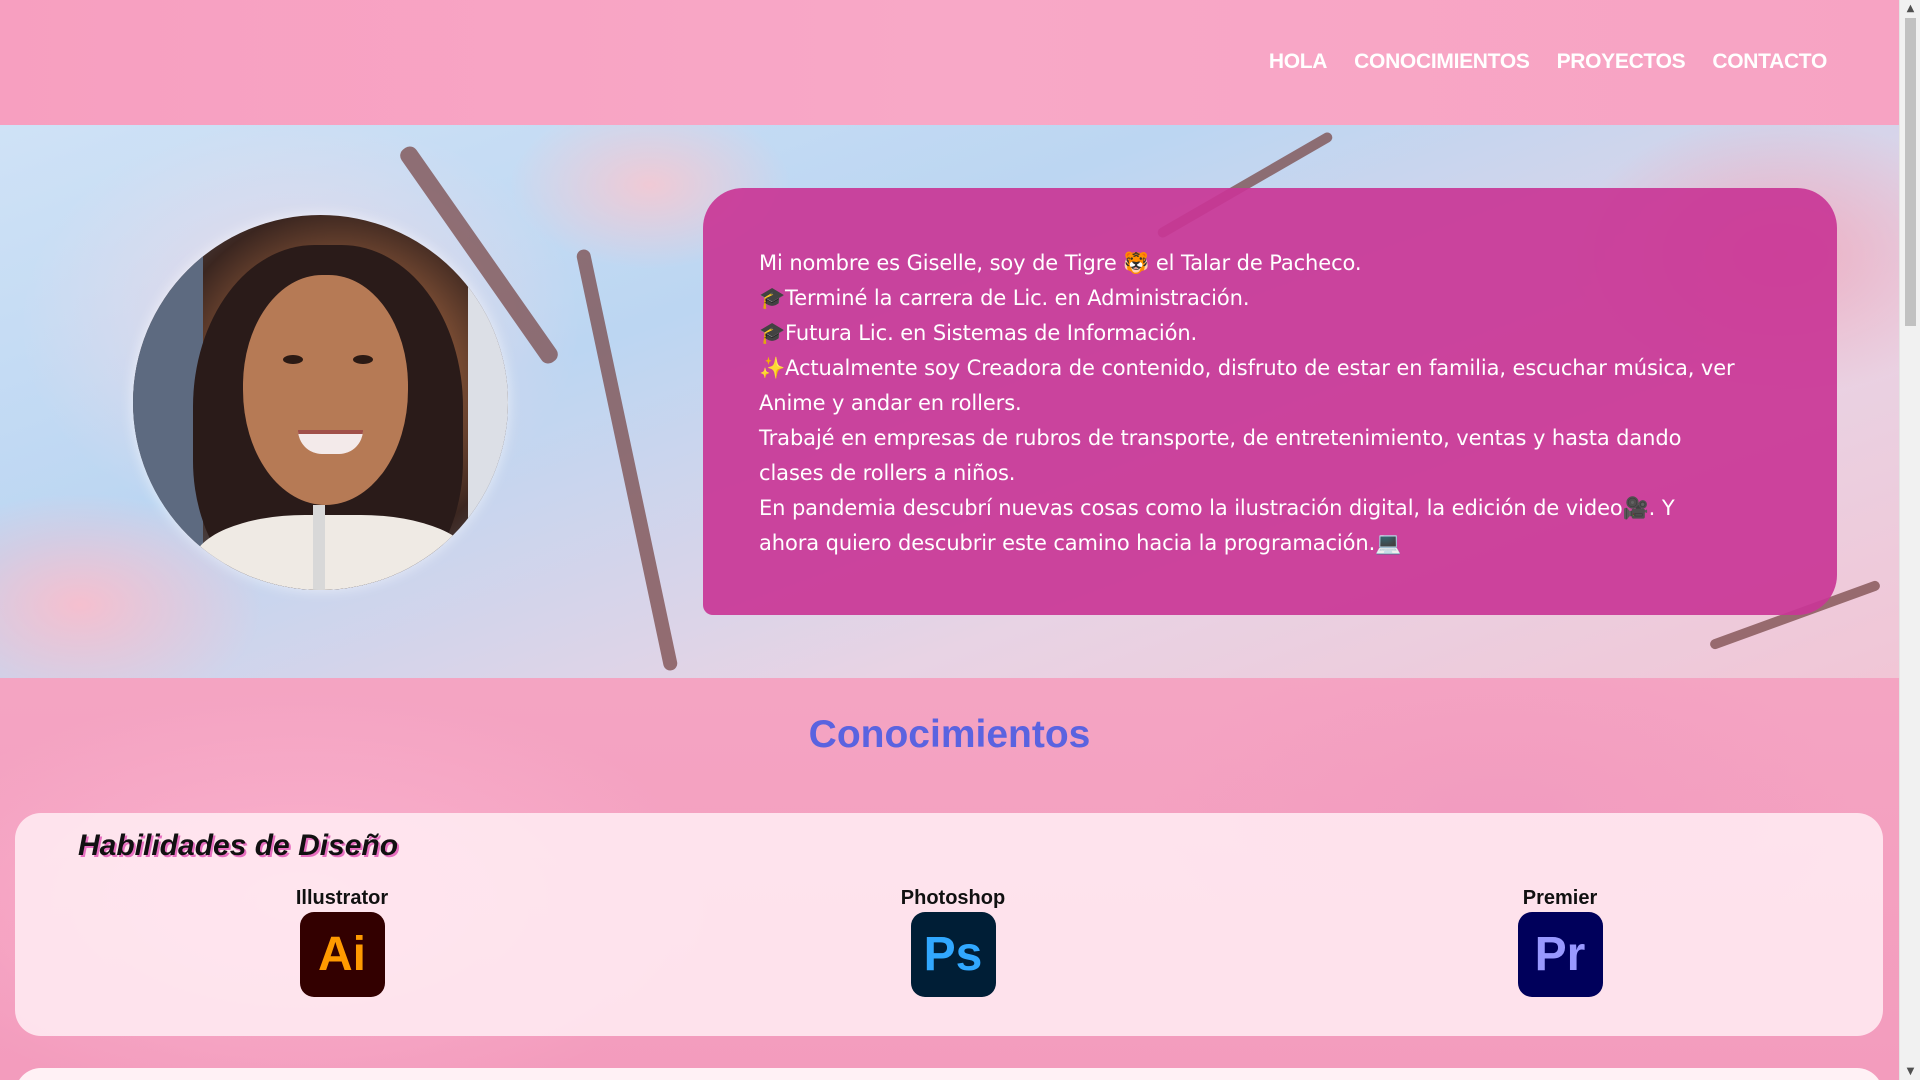 This screenshot has height=1080, width=1920. Describe the element at coordinates (887, 473) in the screenshot. I see `bio-line: clases de rollers a niños.` at that location.